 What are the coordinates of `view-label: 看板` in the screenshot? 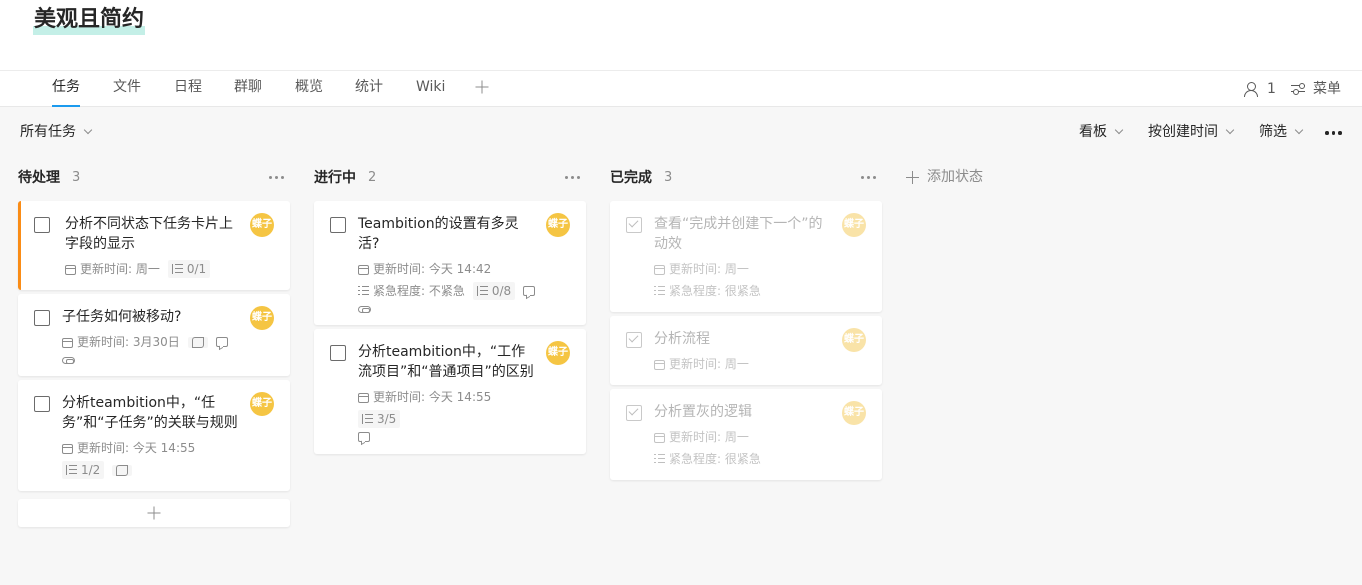 It's located at (1093, 132).